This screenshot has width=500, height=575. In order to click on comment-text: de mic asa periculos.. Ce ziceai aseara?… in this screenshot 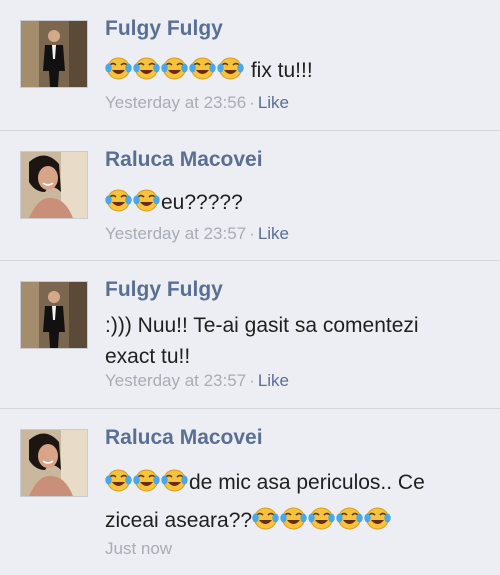, I will do `click(295, 502)`.